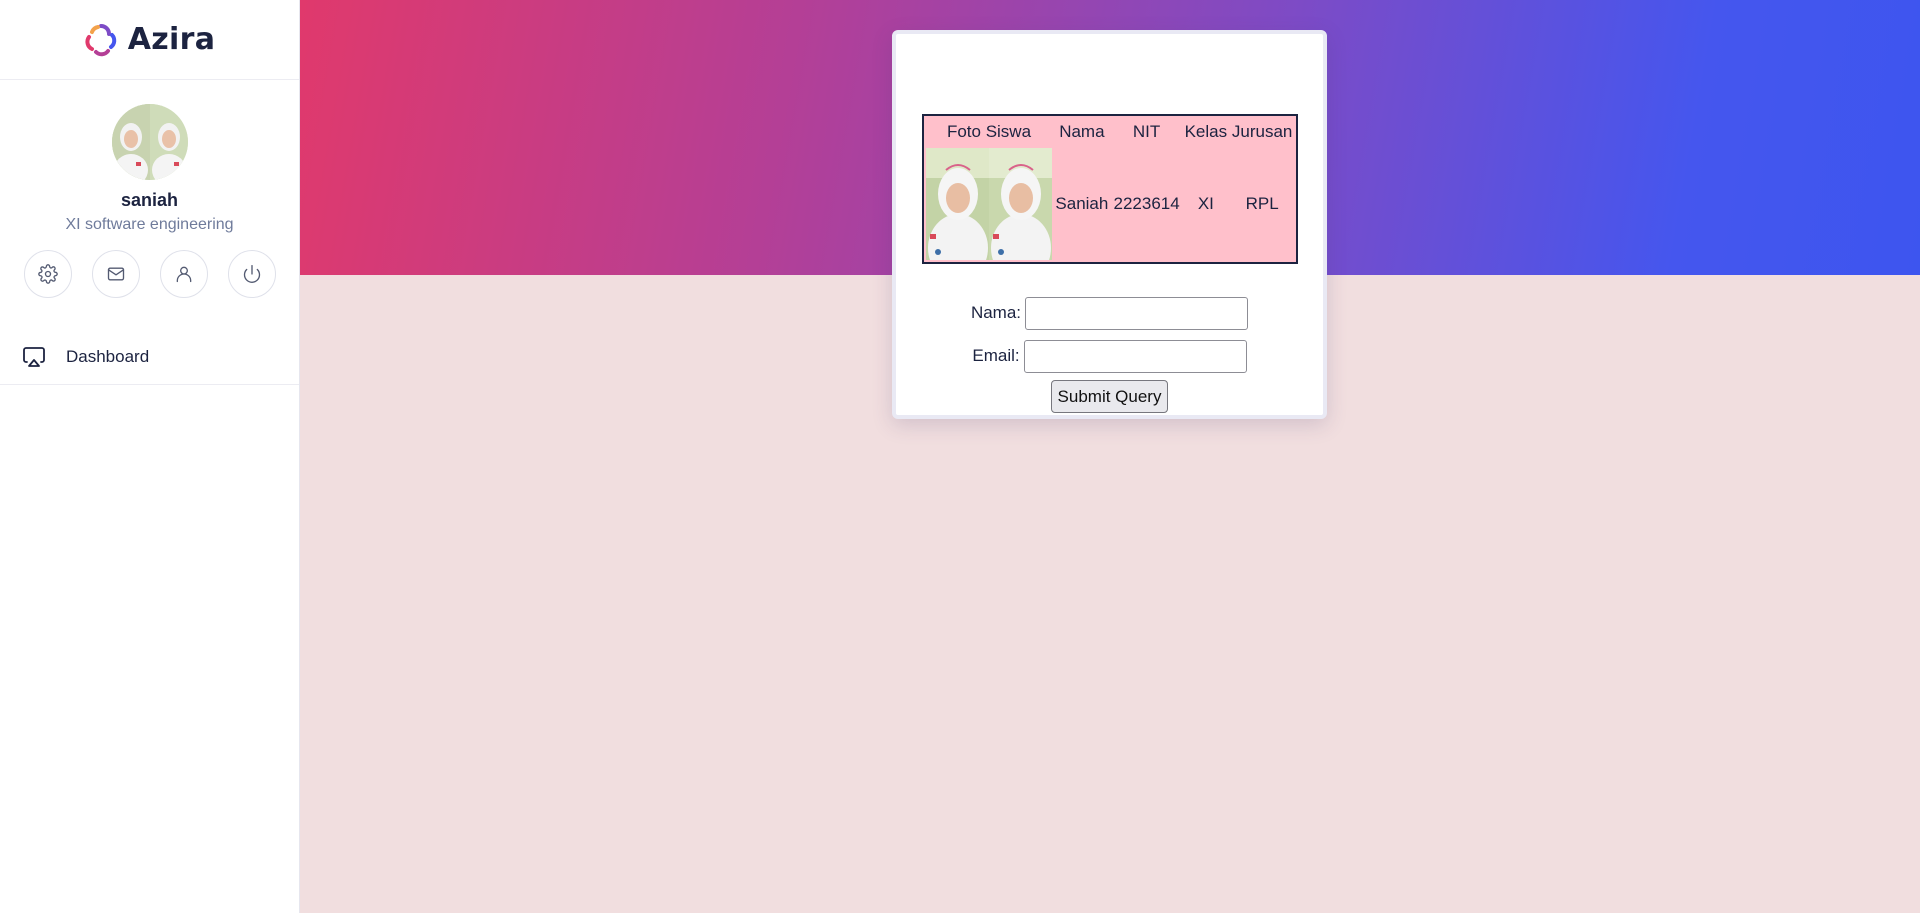 This screenshot has width=1920, height=913. What do you see at coordinates (1110, 132) in the screenshot?
I see `table-header-row: Foto Siswa Nama NIT Kelas Jurusan` at bounding box center [1110, 132].